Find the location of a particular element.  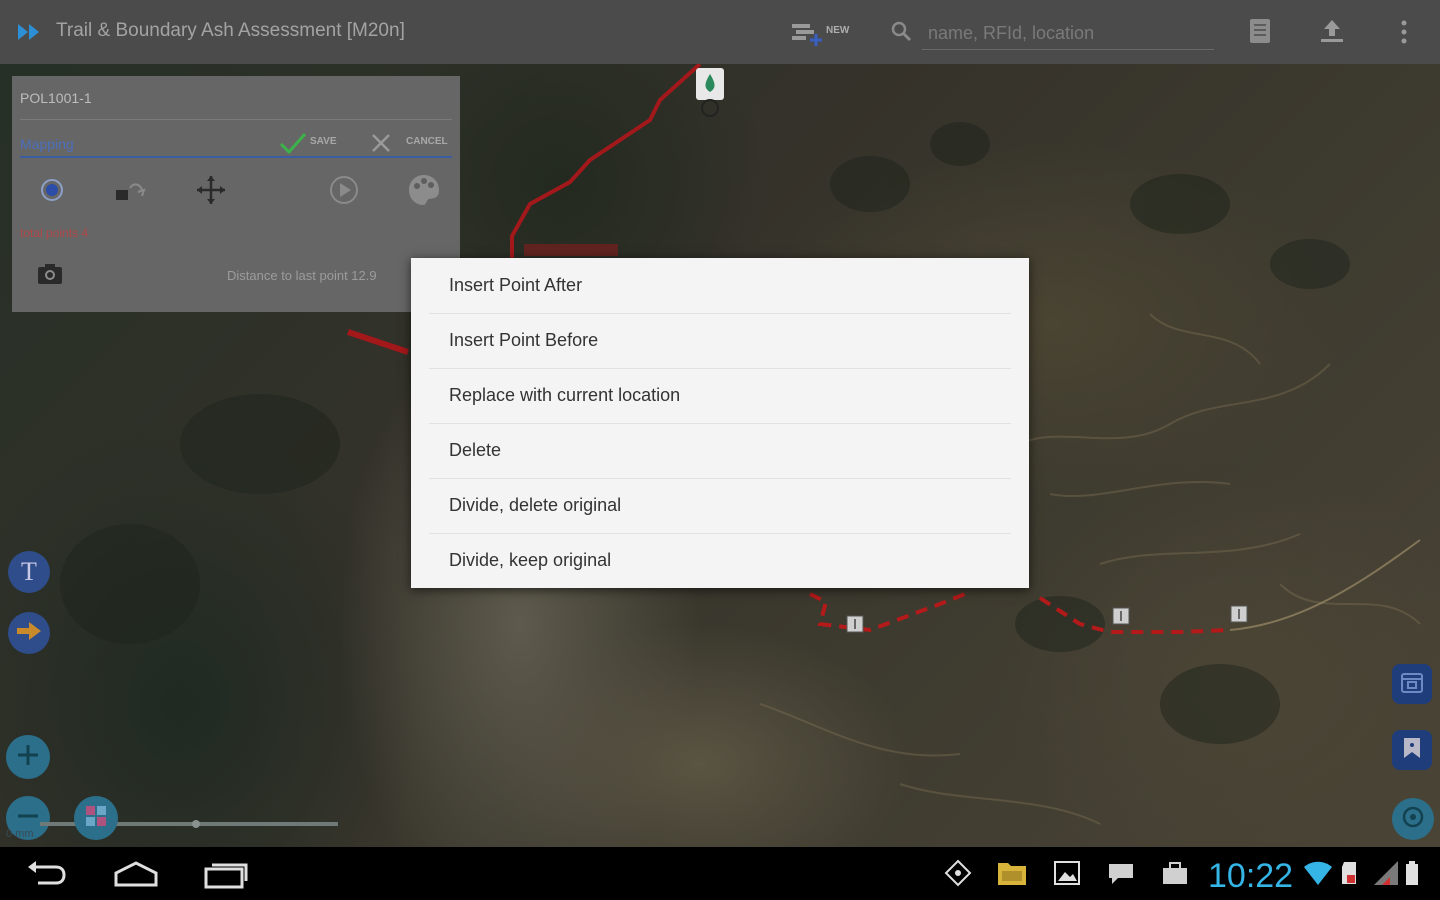

arrow-right-icon is located at coordinates (29, 633).